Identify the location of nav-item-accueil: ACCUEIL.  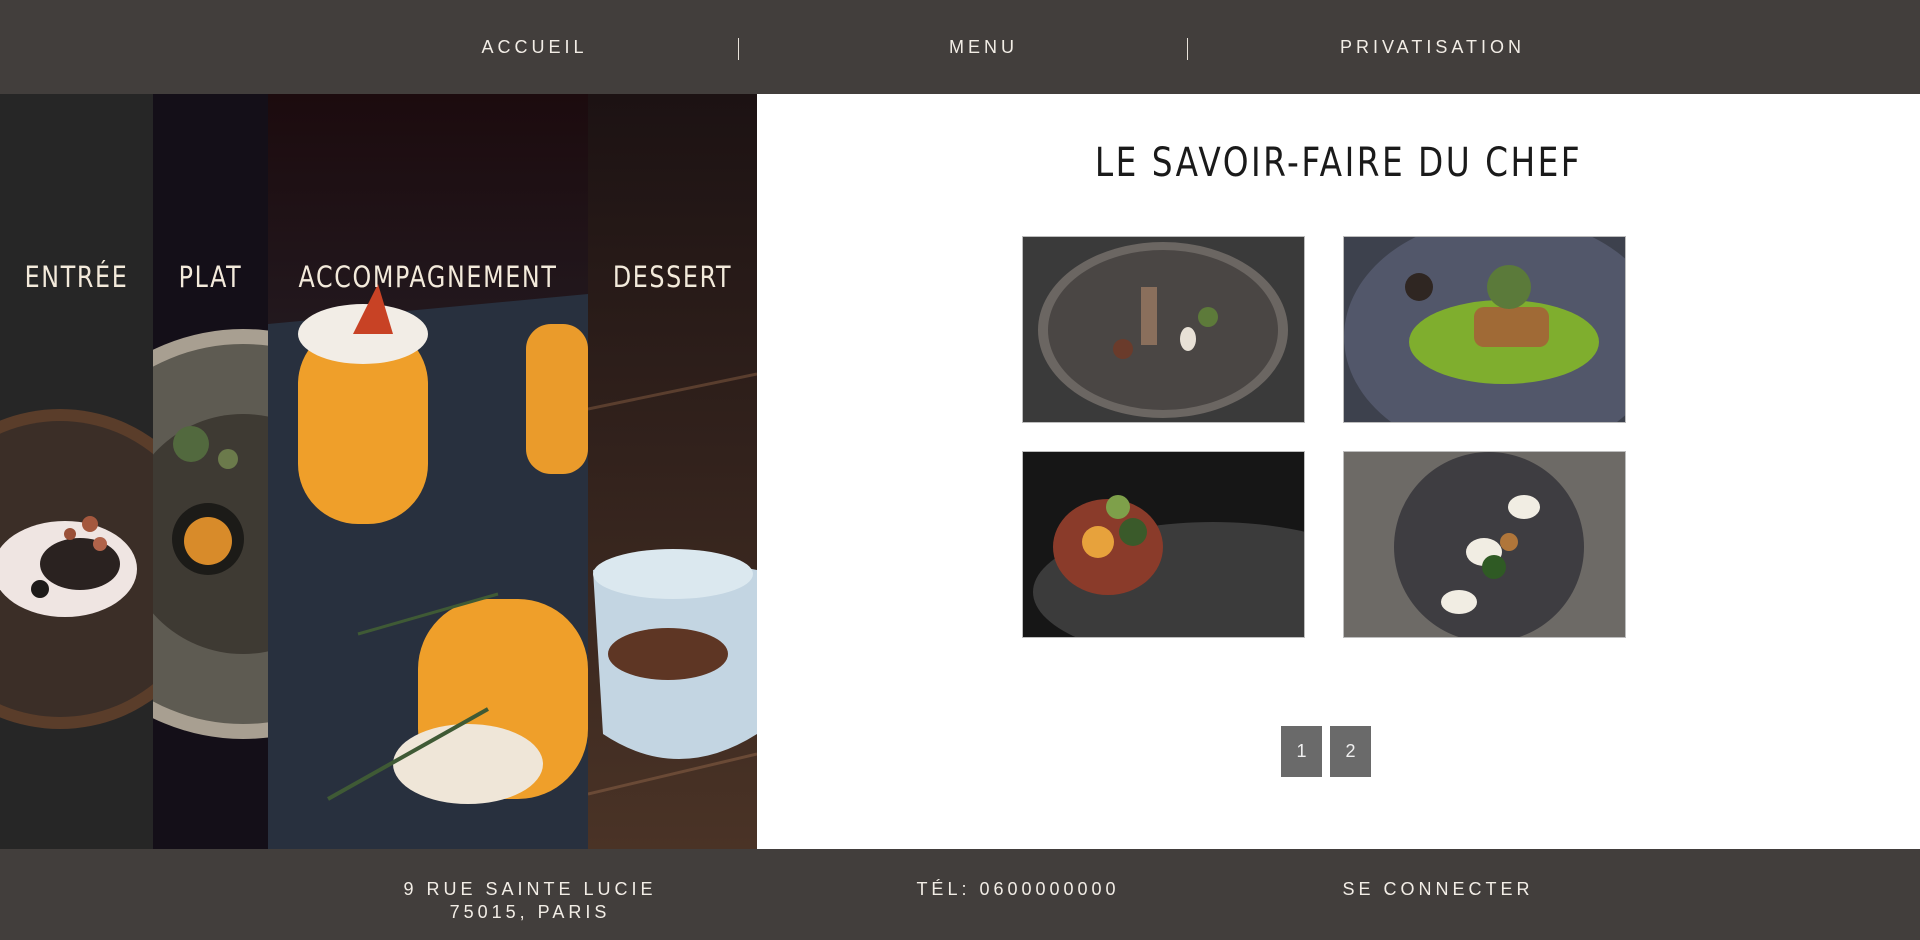
(534, 47).